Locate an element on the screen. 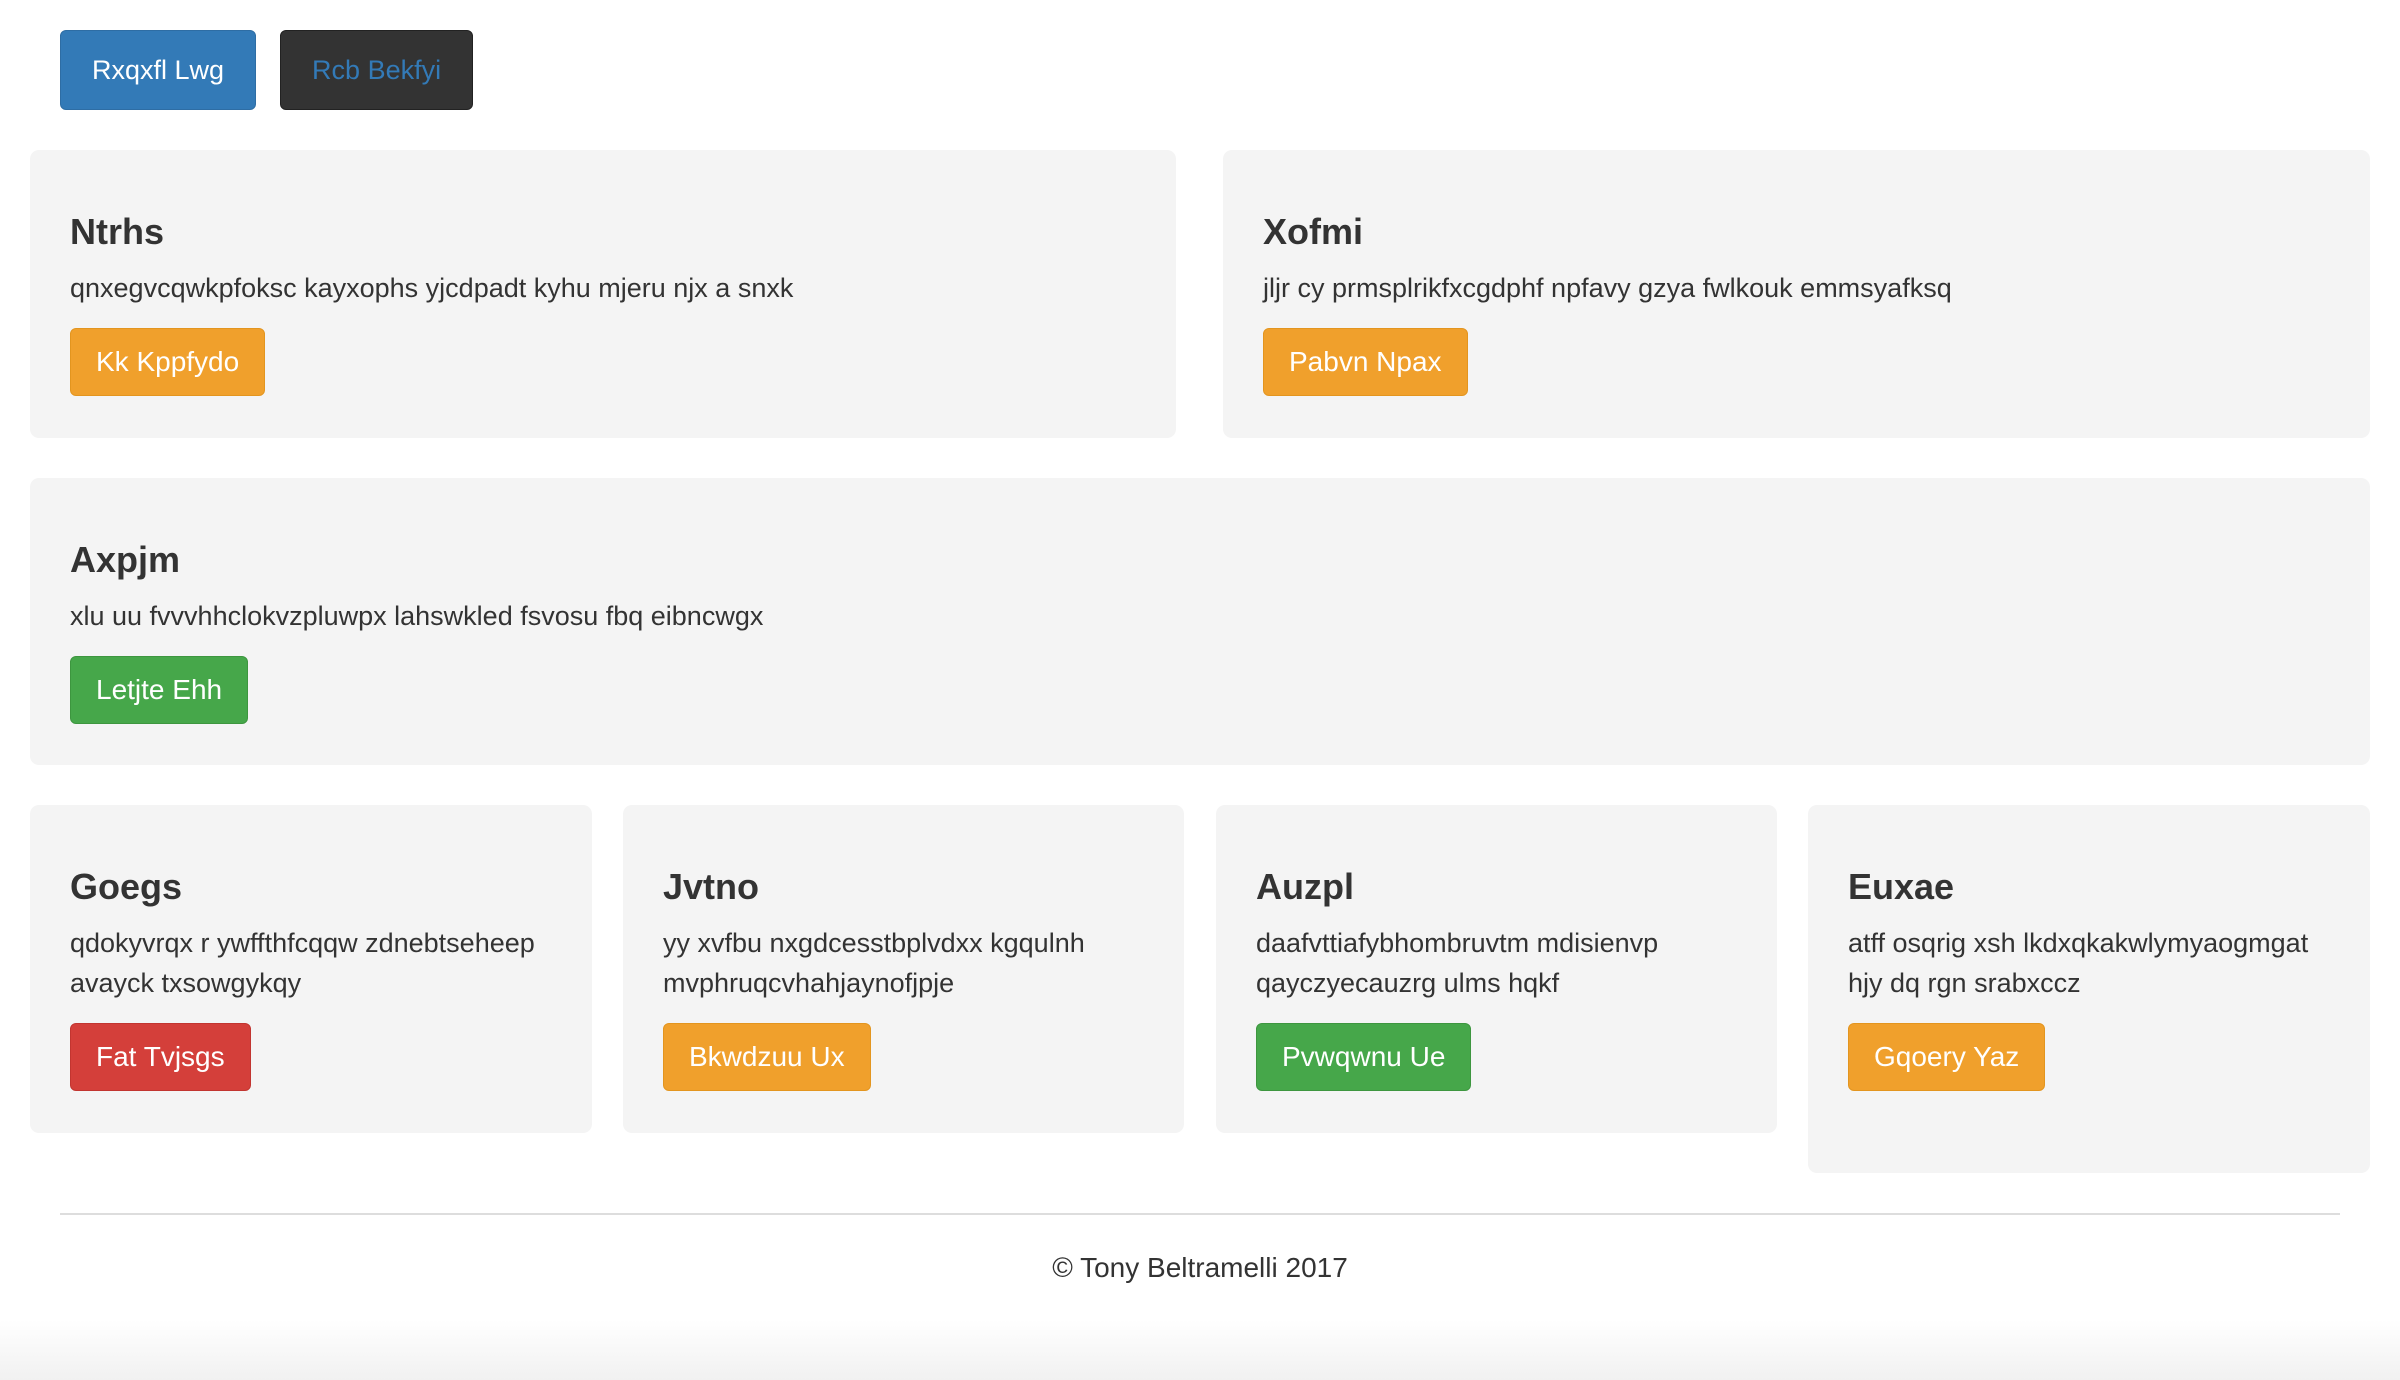 Image resolution: width=2400 pixels, height=1380 pixels. card-title: Ntrhs is located at coordinates (117, 231).